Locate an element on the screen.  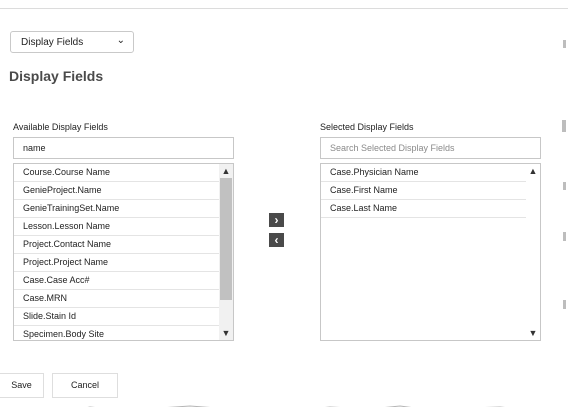
list-item: Case.First Name is located at coordinates (430, 191).